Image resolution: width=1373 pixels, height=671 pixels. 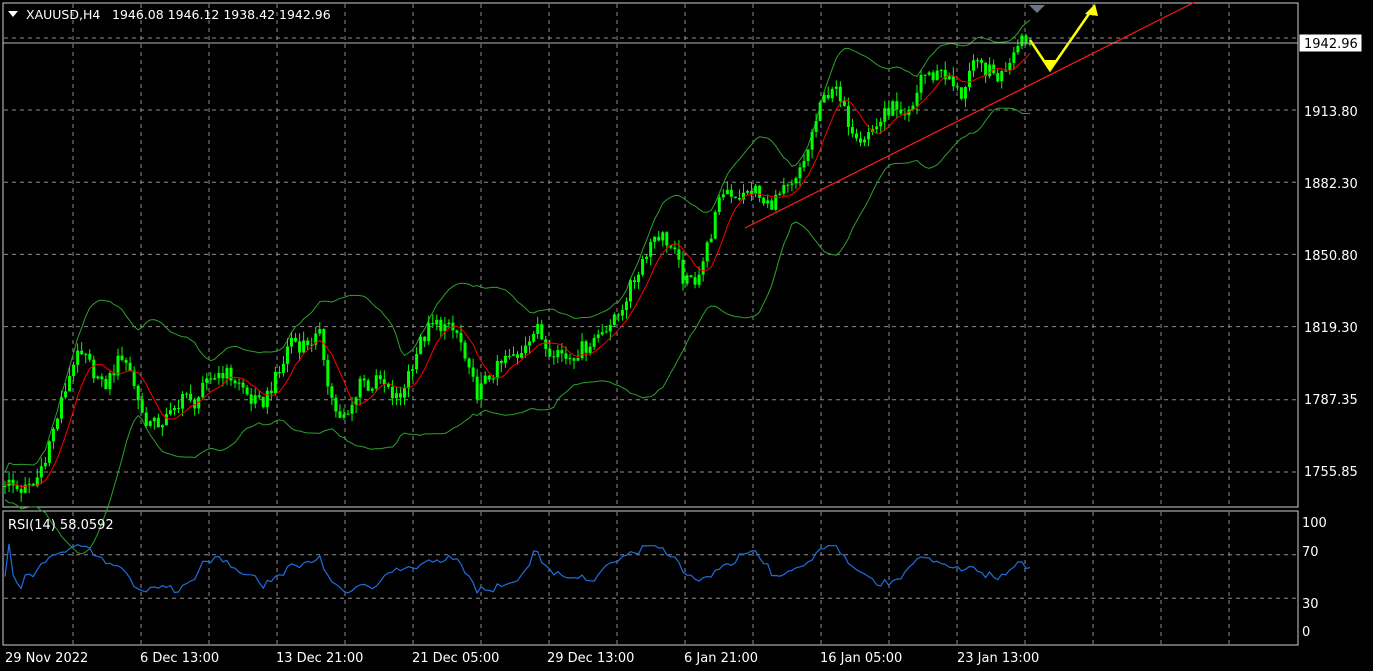 What do you see at coordinates (221, 14) in the screenshot?
I see `ohlc-values: 1946.08 1946.12 1938.42 1942.96` at bounding box center [221, 14].